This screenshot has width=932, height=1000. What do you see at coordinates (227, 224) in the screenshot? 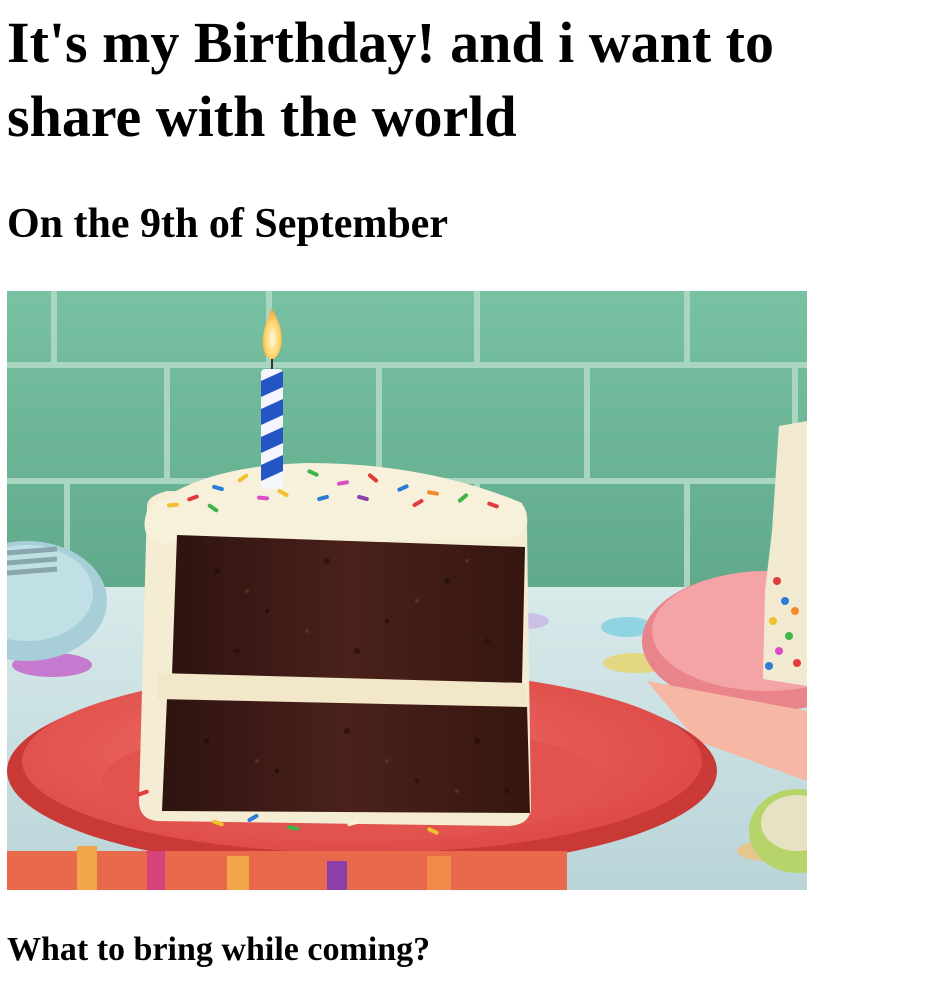
I see `page-subtitle: On the 9th of September` at bounding box center [227, 224].